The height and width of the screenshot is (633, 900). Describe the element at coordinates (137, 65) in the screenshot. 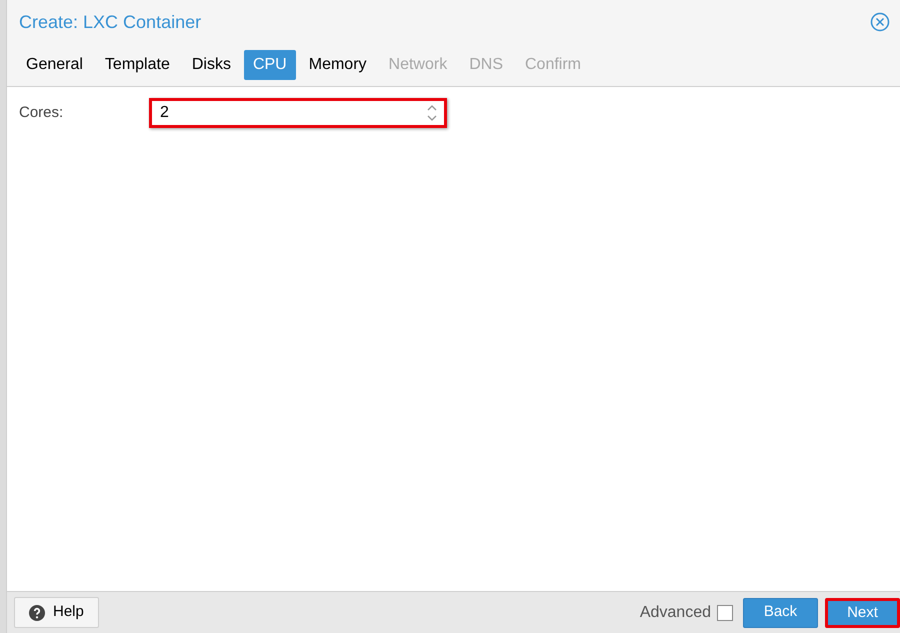

I see `tab: Template` at that location.